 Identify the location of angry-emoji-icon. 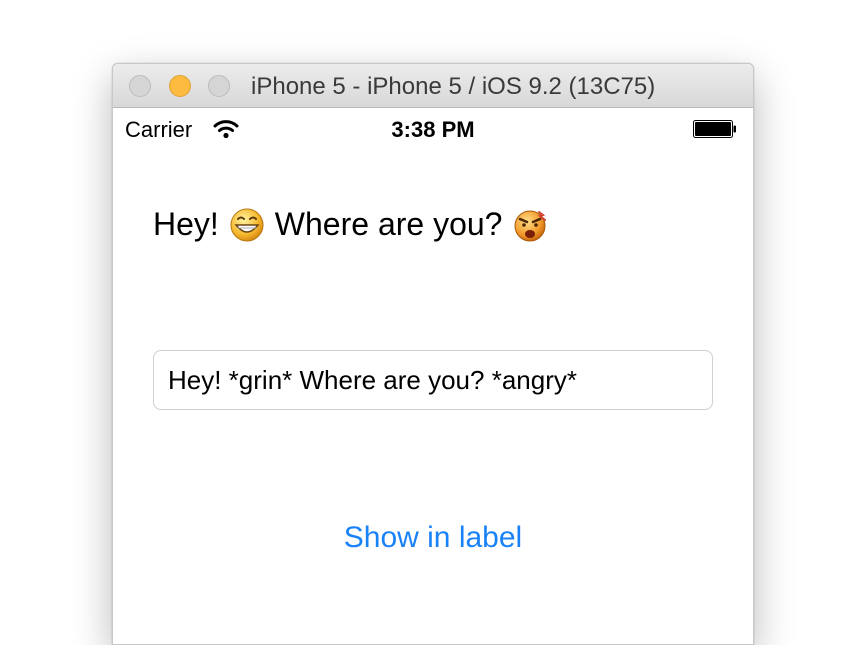
(530, 225).